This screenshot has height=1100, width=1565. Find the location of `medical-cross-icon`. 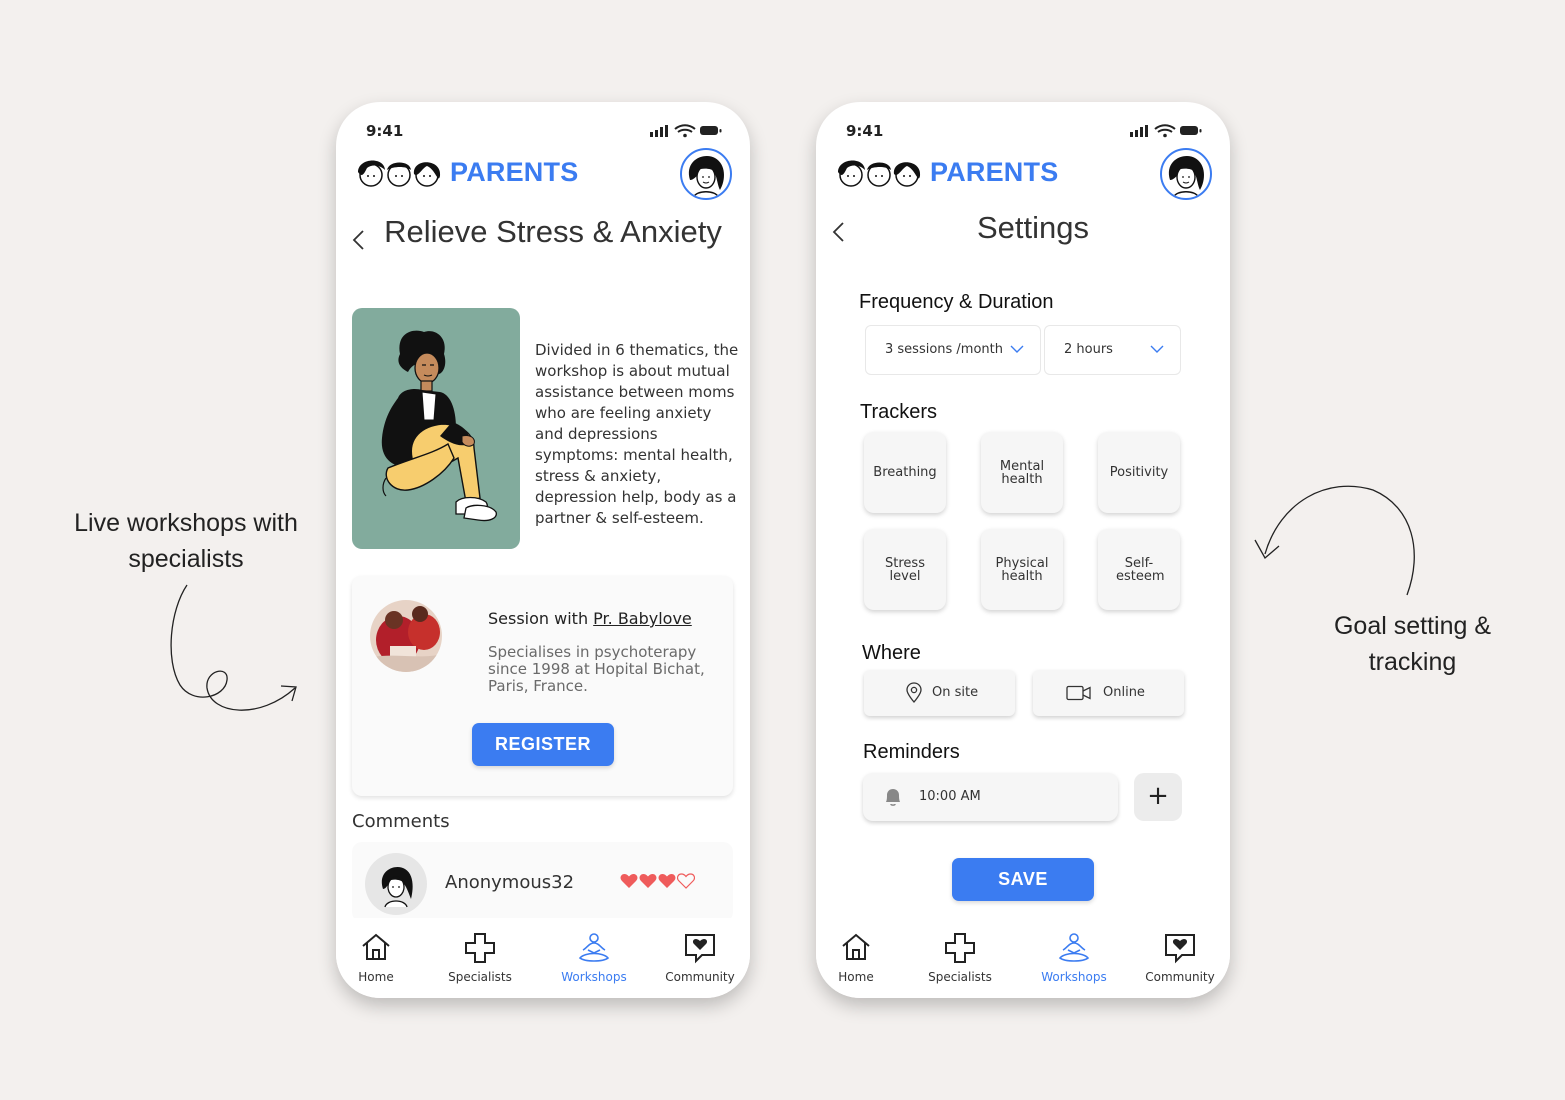

medical-cross-icon is located at coordinates (480, 948).